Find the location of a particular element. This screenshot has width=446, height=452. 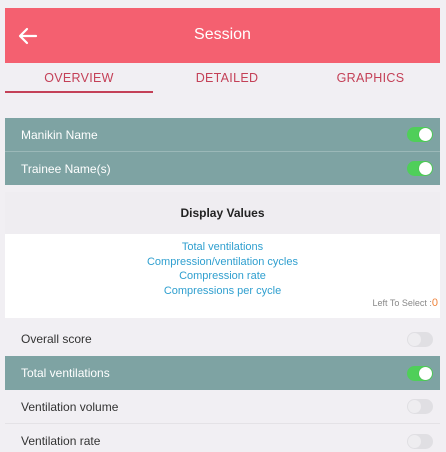

left-to-select-count: 0 is located at coordinates (434, 303).